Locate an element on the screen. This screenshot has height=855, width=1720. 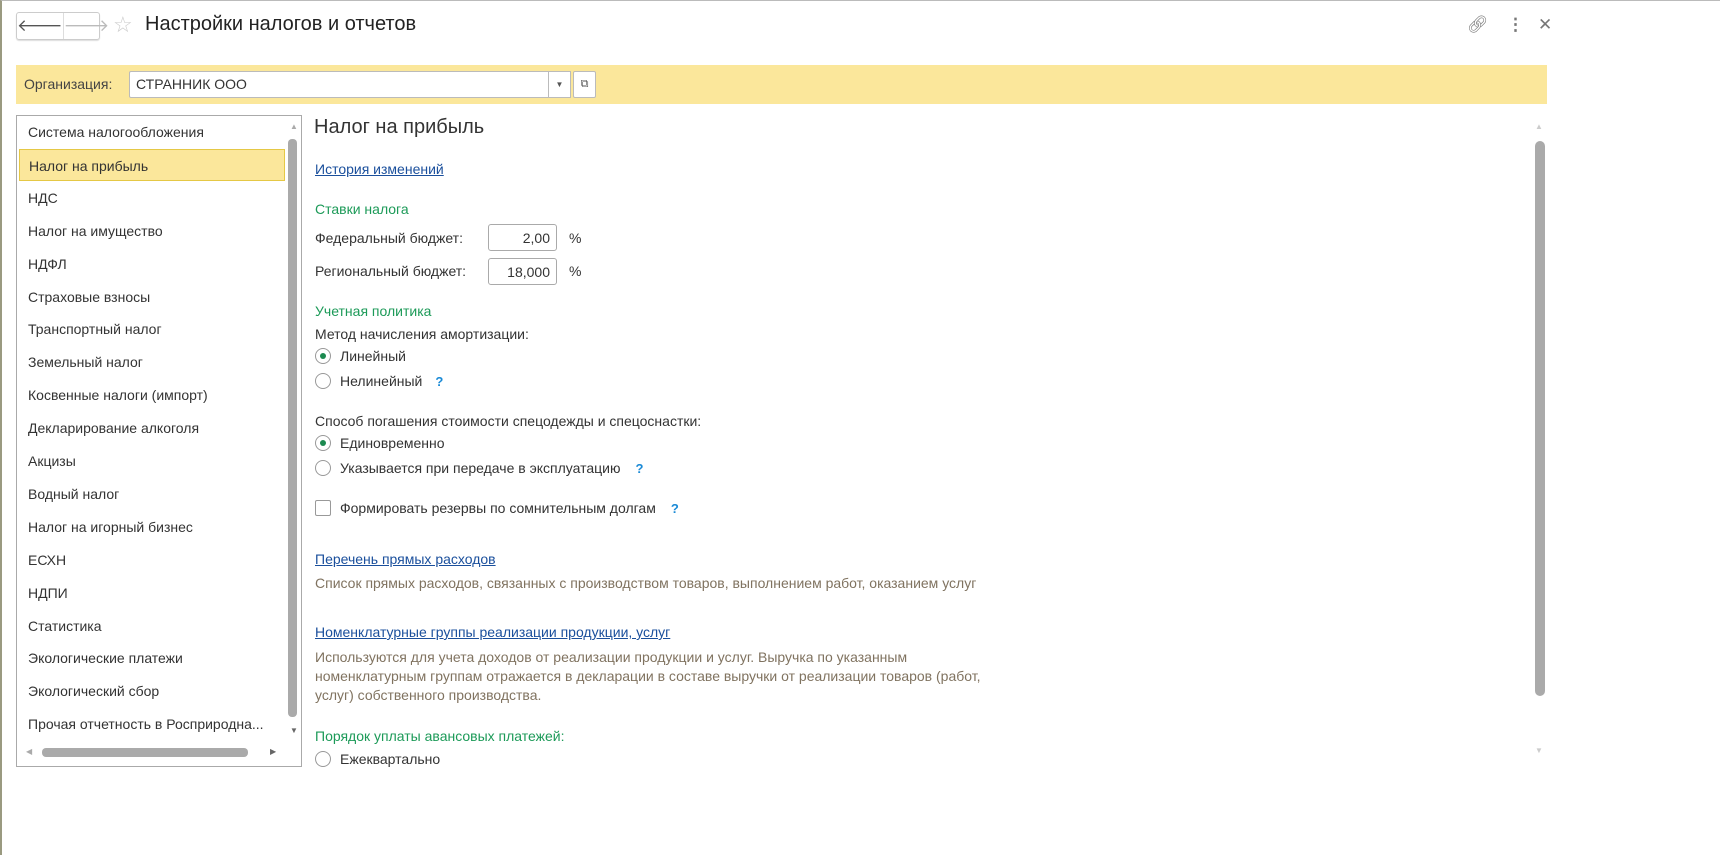
chevron-down-icon: ▼ is located at coordinates (559, 84).